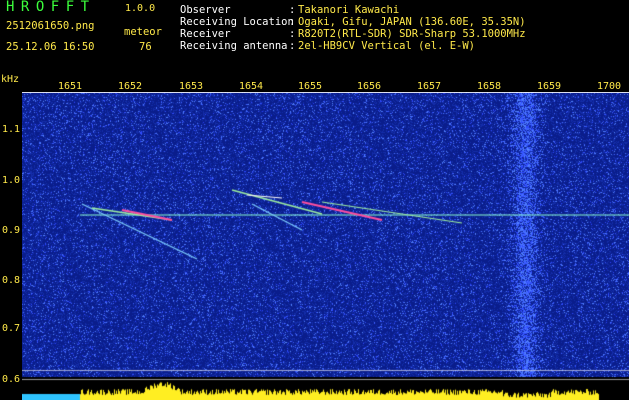  What do you see at coordinates (429, 86) in the screenshot?
I see `x-tick-label: 1657` at bounding box center [429, 86].